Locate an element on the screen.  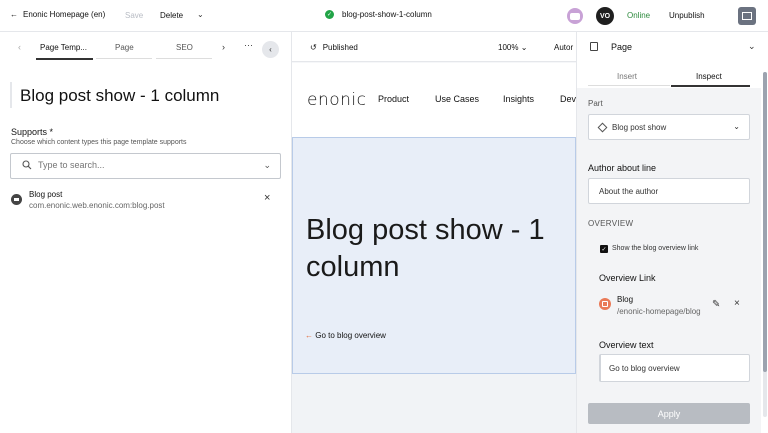
content-path: blog-post-show-1-column is located at coordinates (387, 14).